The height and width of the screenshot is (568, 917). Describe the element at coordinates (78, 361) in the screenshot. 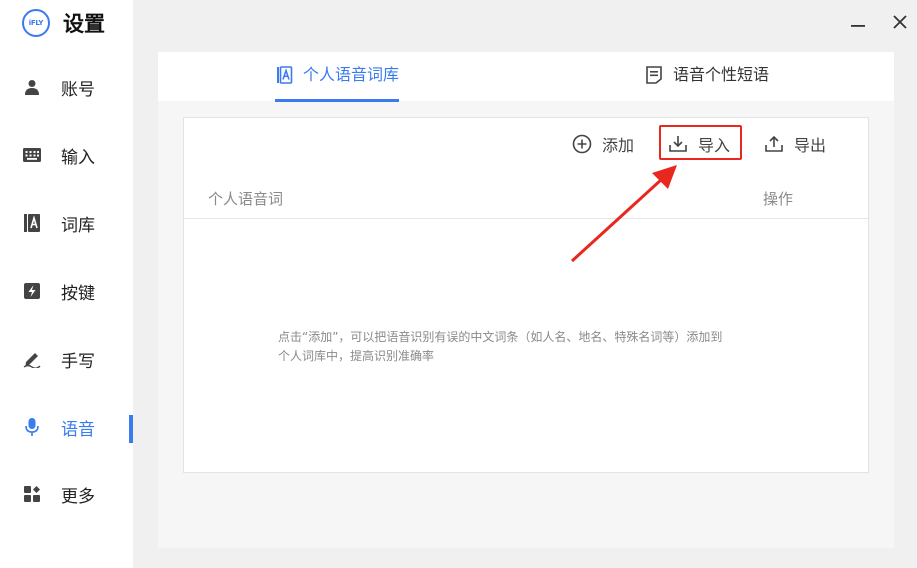

I see `sidebar-item-label: 手写` at that location.